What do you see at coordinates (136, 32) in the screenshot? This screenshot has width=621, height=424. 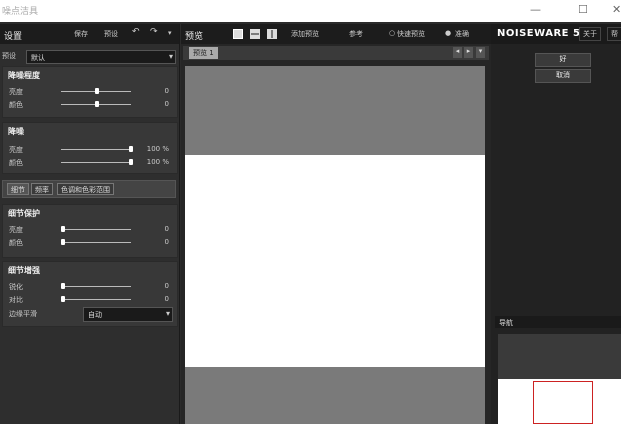 I see `undo-icon: ↶` at bounding box center [136, 32].